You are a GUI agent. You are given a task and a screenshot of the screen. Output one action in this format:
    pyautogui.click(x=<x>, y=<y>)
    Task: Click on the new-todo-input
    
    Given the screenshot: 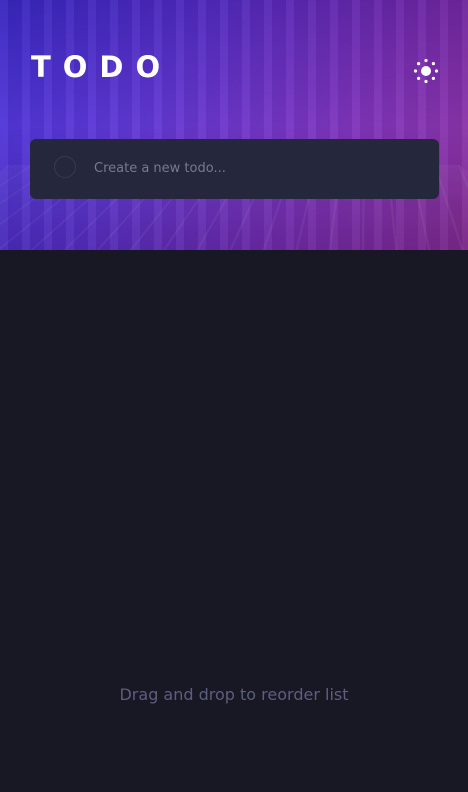 What is the action you would take?
    pyautogui.click(x=259, y=168)
    